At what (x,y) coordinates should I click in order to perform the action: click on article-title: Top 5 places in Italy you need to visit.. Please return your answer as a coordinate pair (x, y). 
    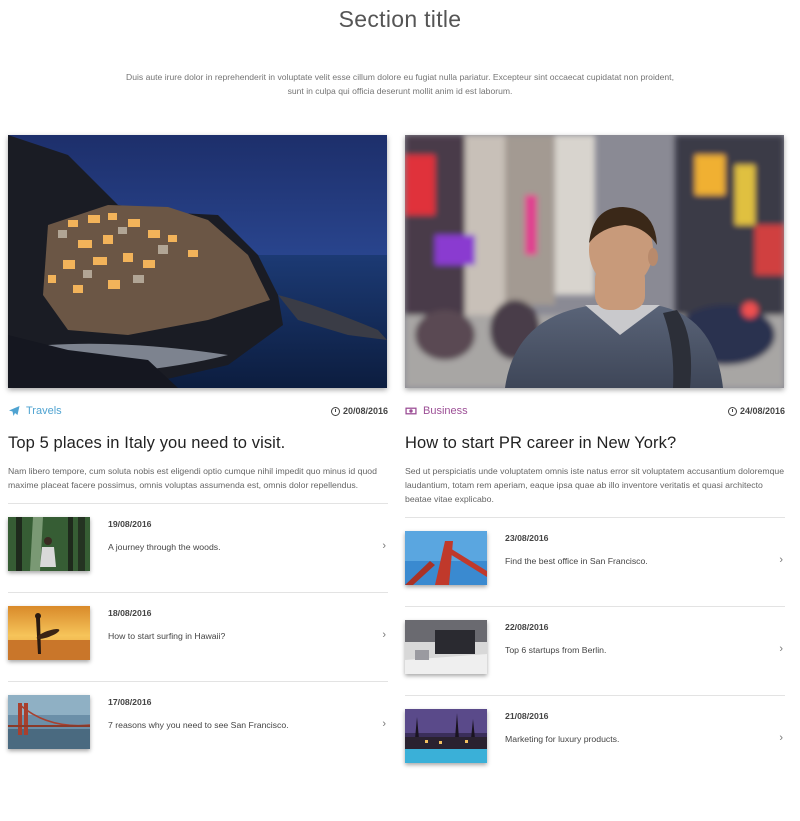
    Looking at the image, I should click on (198, 443).